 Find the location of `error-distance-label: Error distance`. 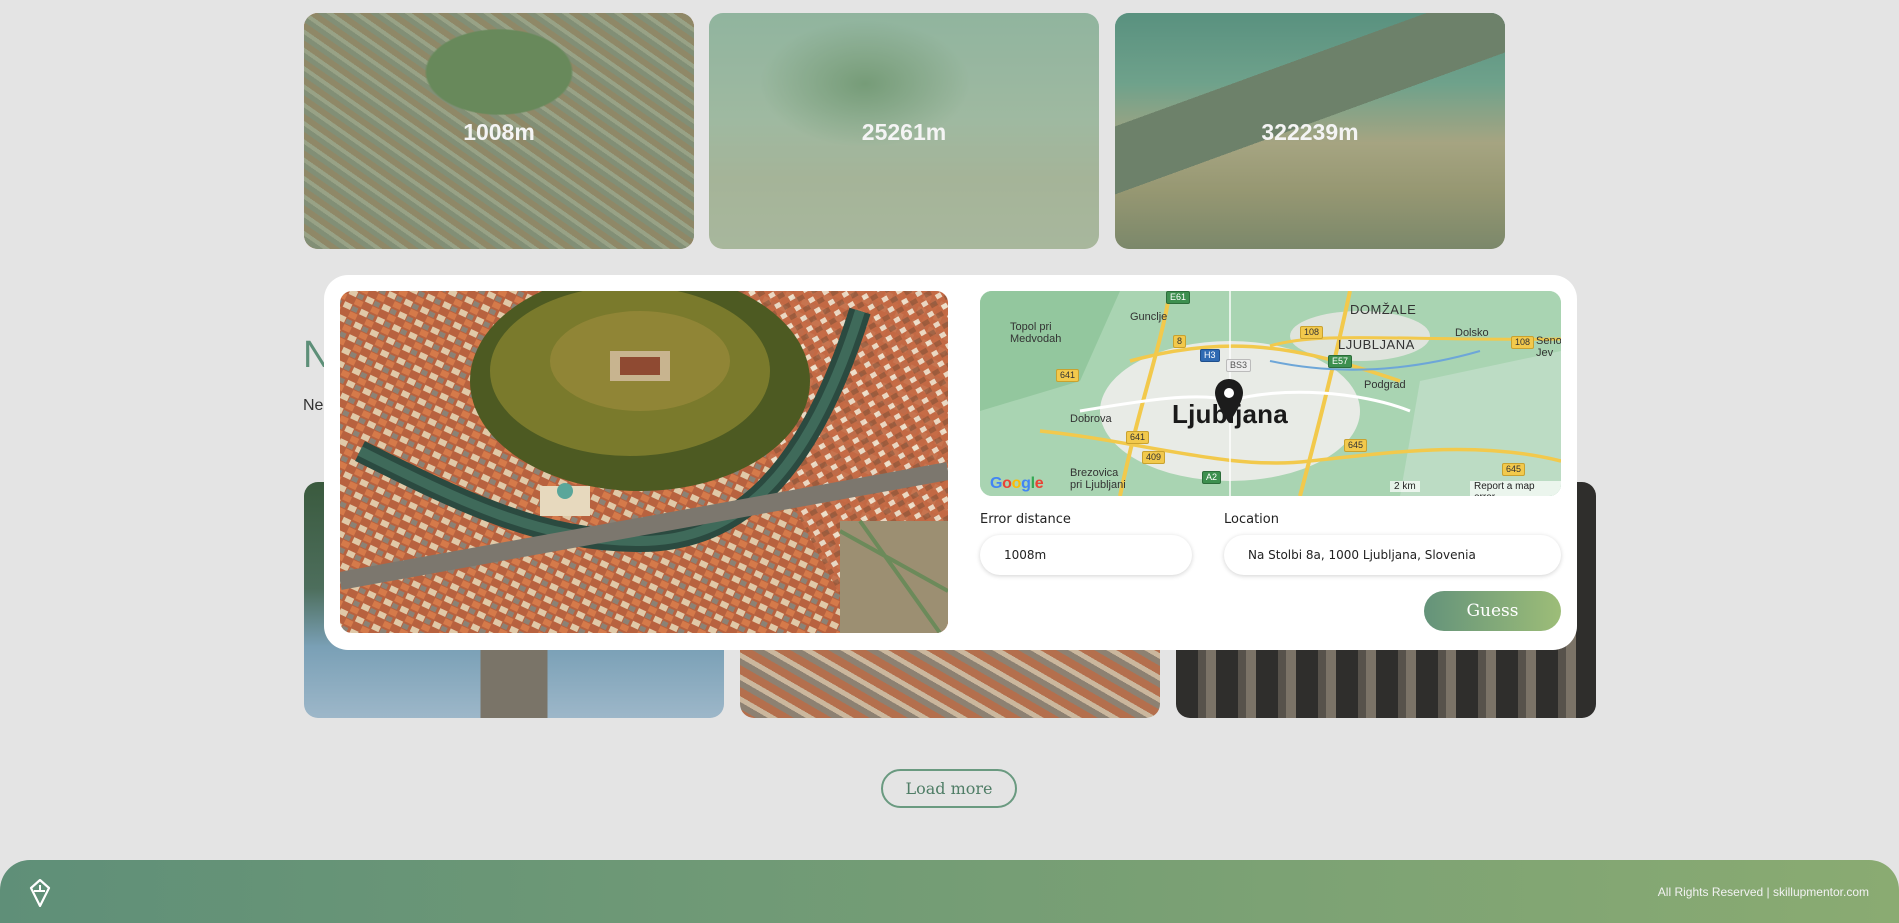

error-distance-label: Error distance is located at coordinates (1025, 519).